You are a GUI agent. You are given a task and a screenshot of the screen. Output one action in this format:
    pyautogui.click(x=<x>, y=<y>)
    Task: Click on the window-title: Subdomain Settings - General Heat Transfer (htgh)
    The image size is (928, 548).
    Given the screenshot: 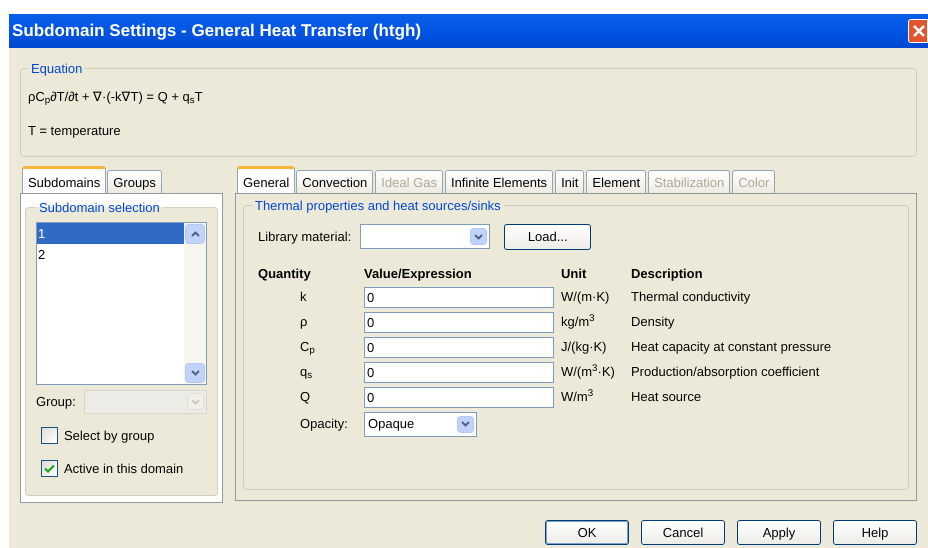 What is the action you would take?
    pyautogui.click(x=216, y=31)
    